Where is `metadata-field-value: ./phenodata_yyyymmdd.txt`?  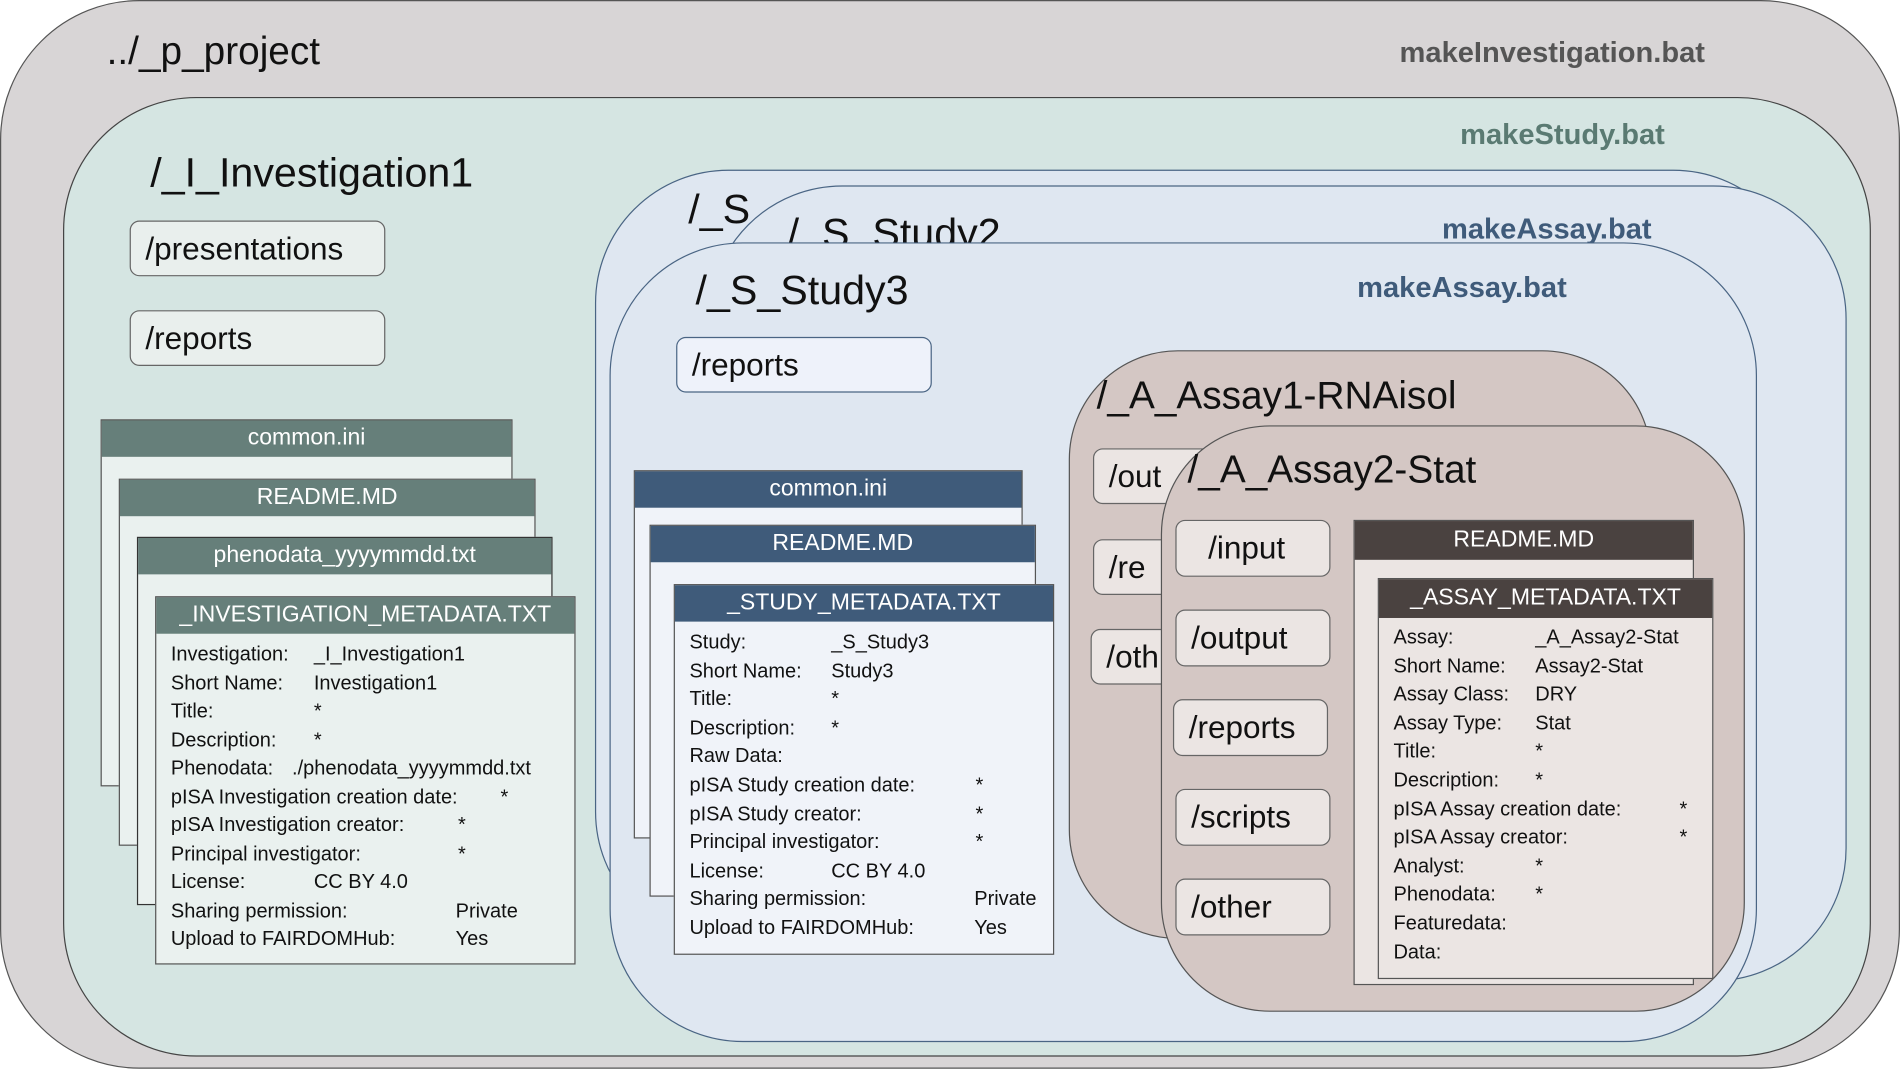
metadata-field-value: ./phenodata_yyyymmdd.txt is located at coordinates (411, 768).